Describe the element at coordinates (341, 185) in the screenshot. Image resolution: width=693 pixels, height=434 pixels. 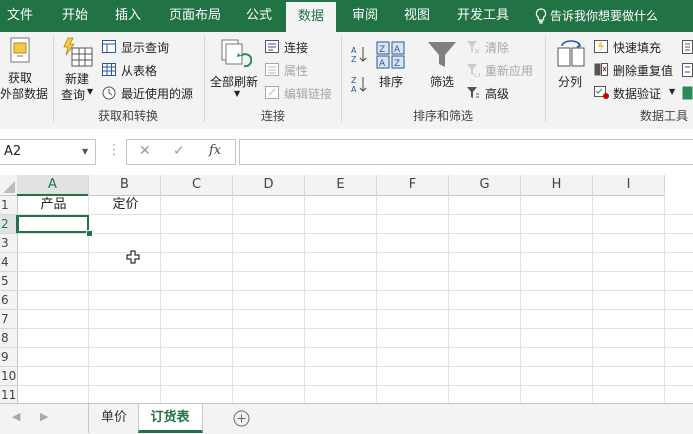
I see `column-header-e: E` at that location.